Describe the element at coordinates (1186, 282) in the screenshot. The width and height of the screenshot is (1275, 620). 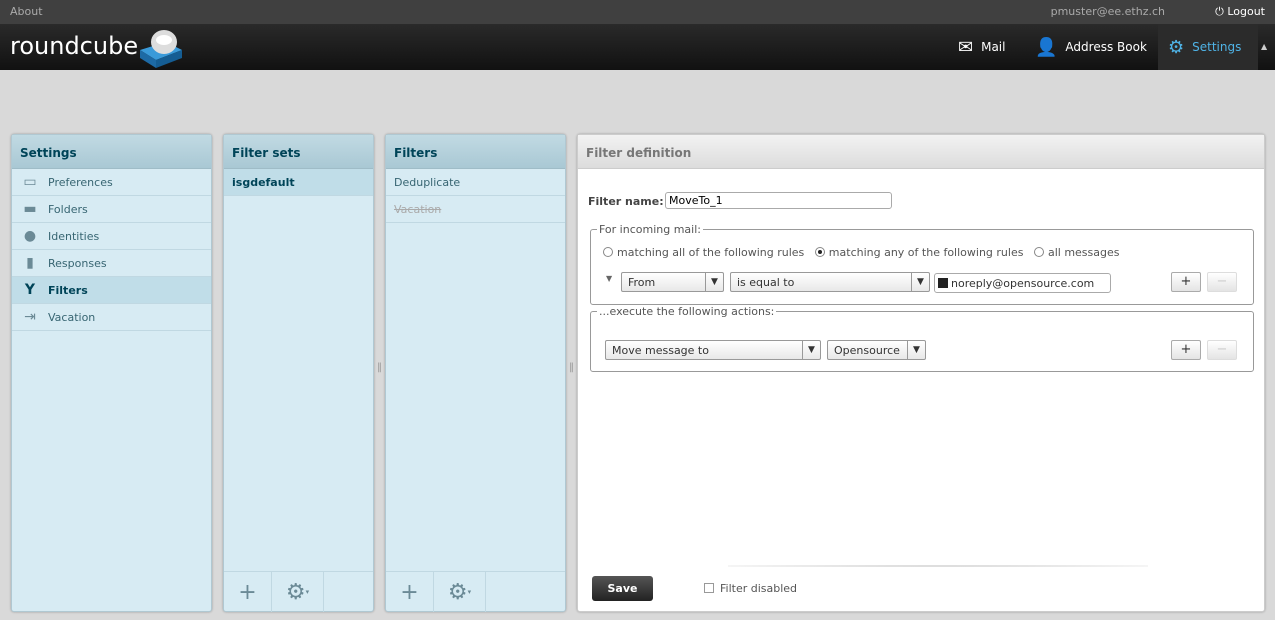
I see `add-rule-button: +` at that location.